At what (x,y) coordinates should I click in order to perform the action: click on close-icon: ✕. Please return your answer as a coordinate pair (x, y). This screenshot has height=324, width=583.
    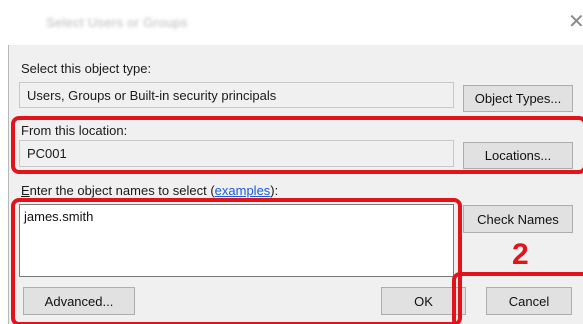
    Looking at the image, I should click on (575, 22).